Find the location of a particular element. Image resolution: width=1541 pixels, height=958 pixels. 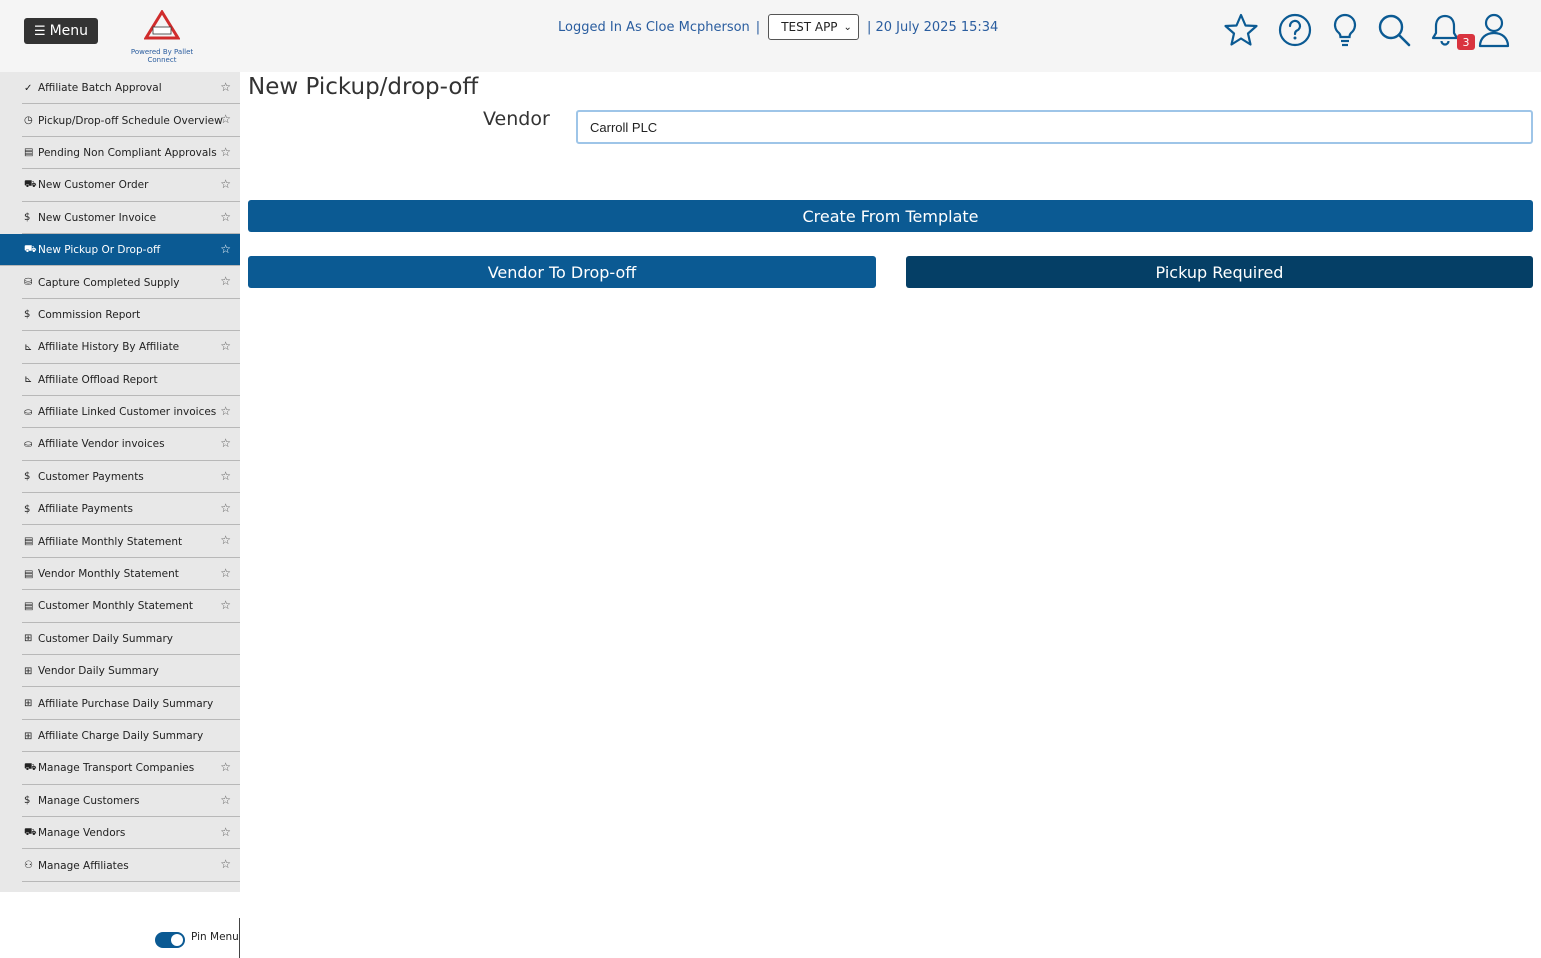

sidebar-item: ⊾ Affiliate Offload Report is located at coordinates (120, 380).